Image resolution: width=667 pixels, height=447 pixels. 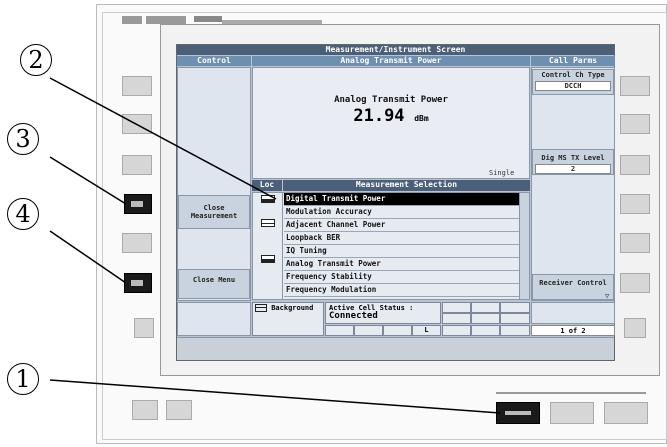 What do you see at coordinates (23, 214) in the screenshot?
I see `callout-4: 4` at bounding box center [23, 214].